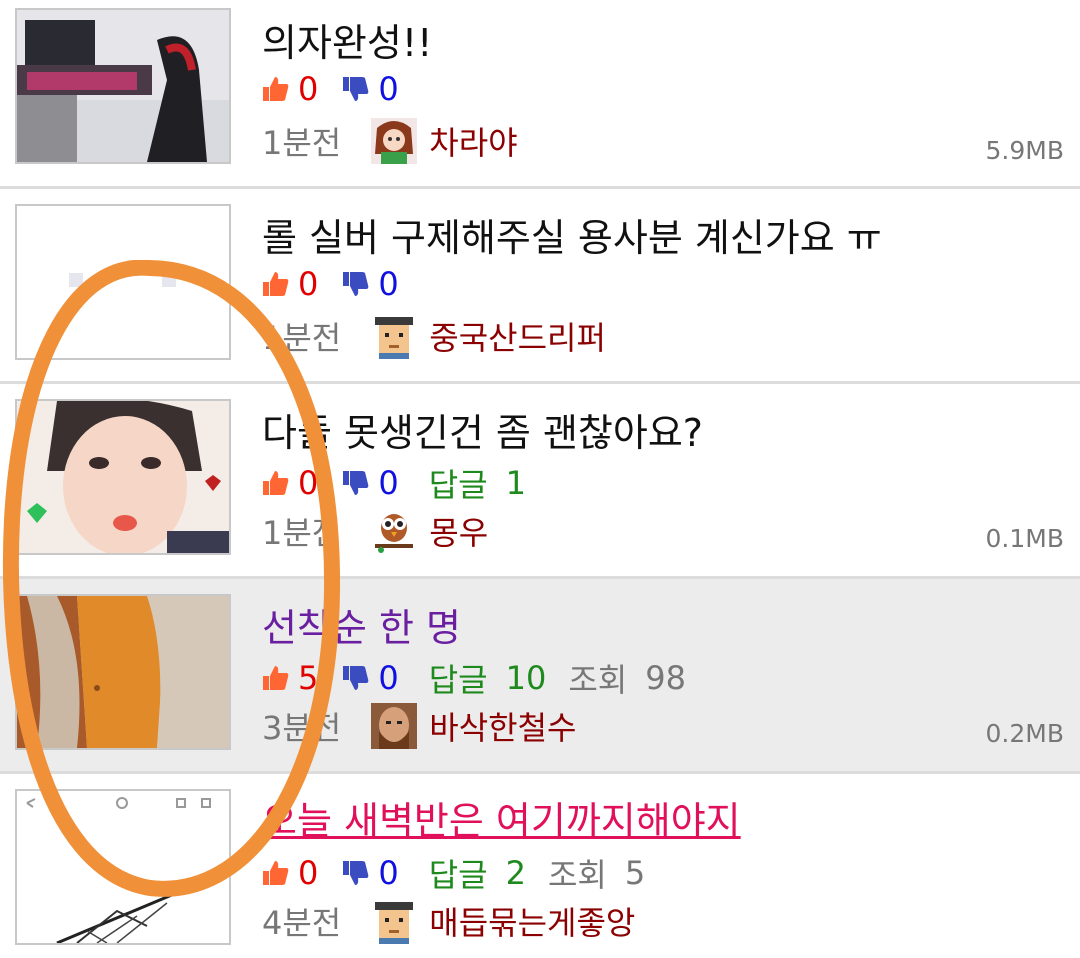  What do you see at coordinates (501, 817) in the screenshot?
I see `post-title: 오늘 새벽반은 여기까지해야지` at bounding box center [501, 817].